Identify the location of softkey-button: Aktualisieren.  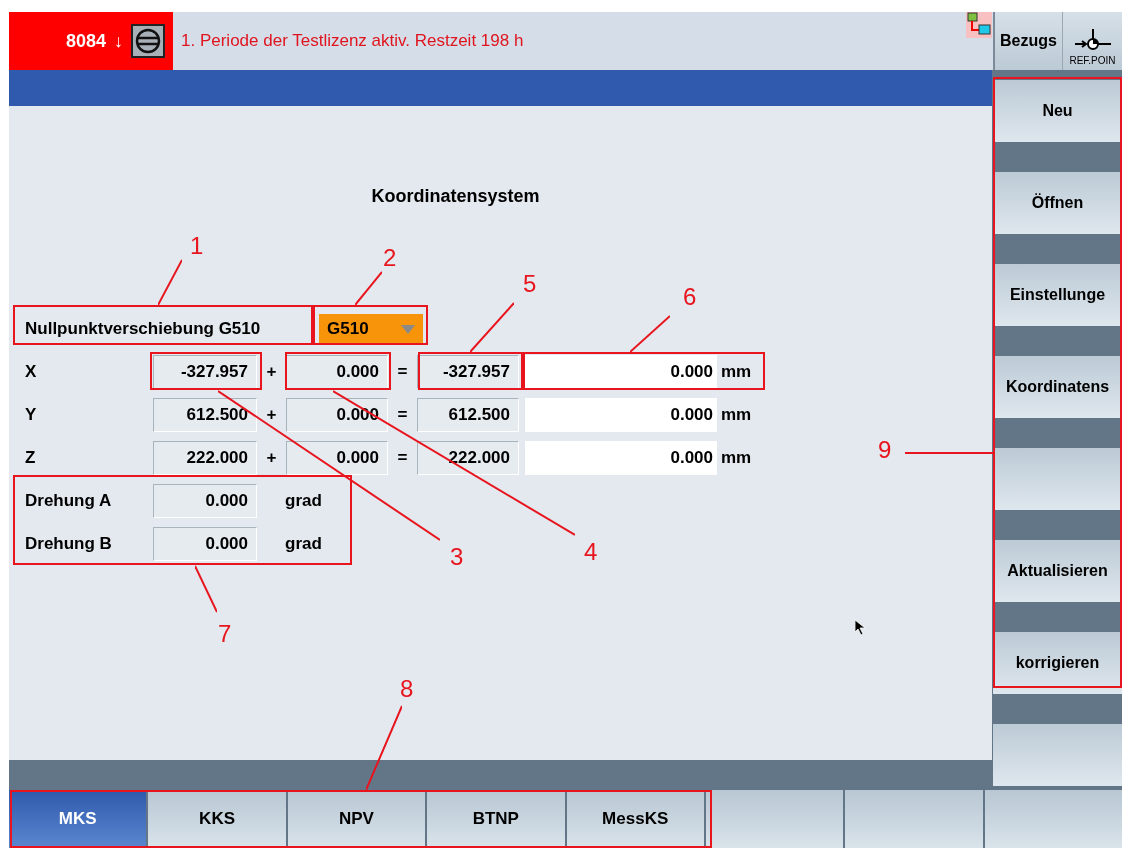
(1057, 571).